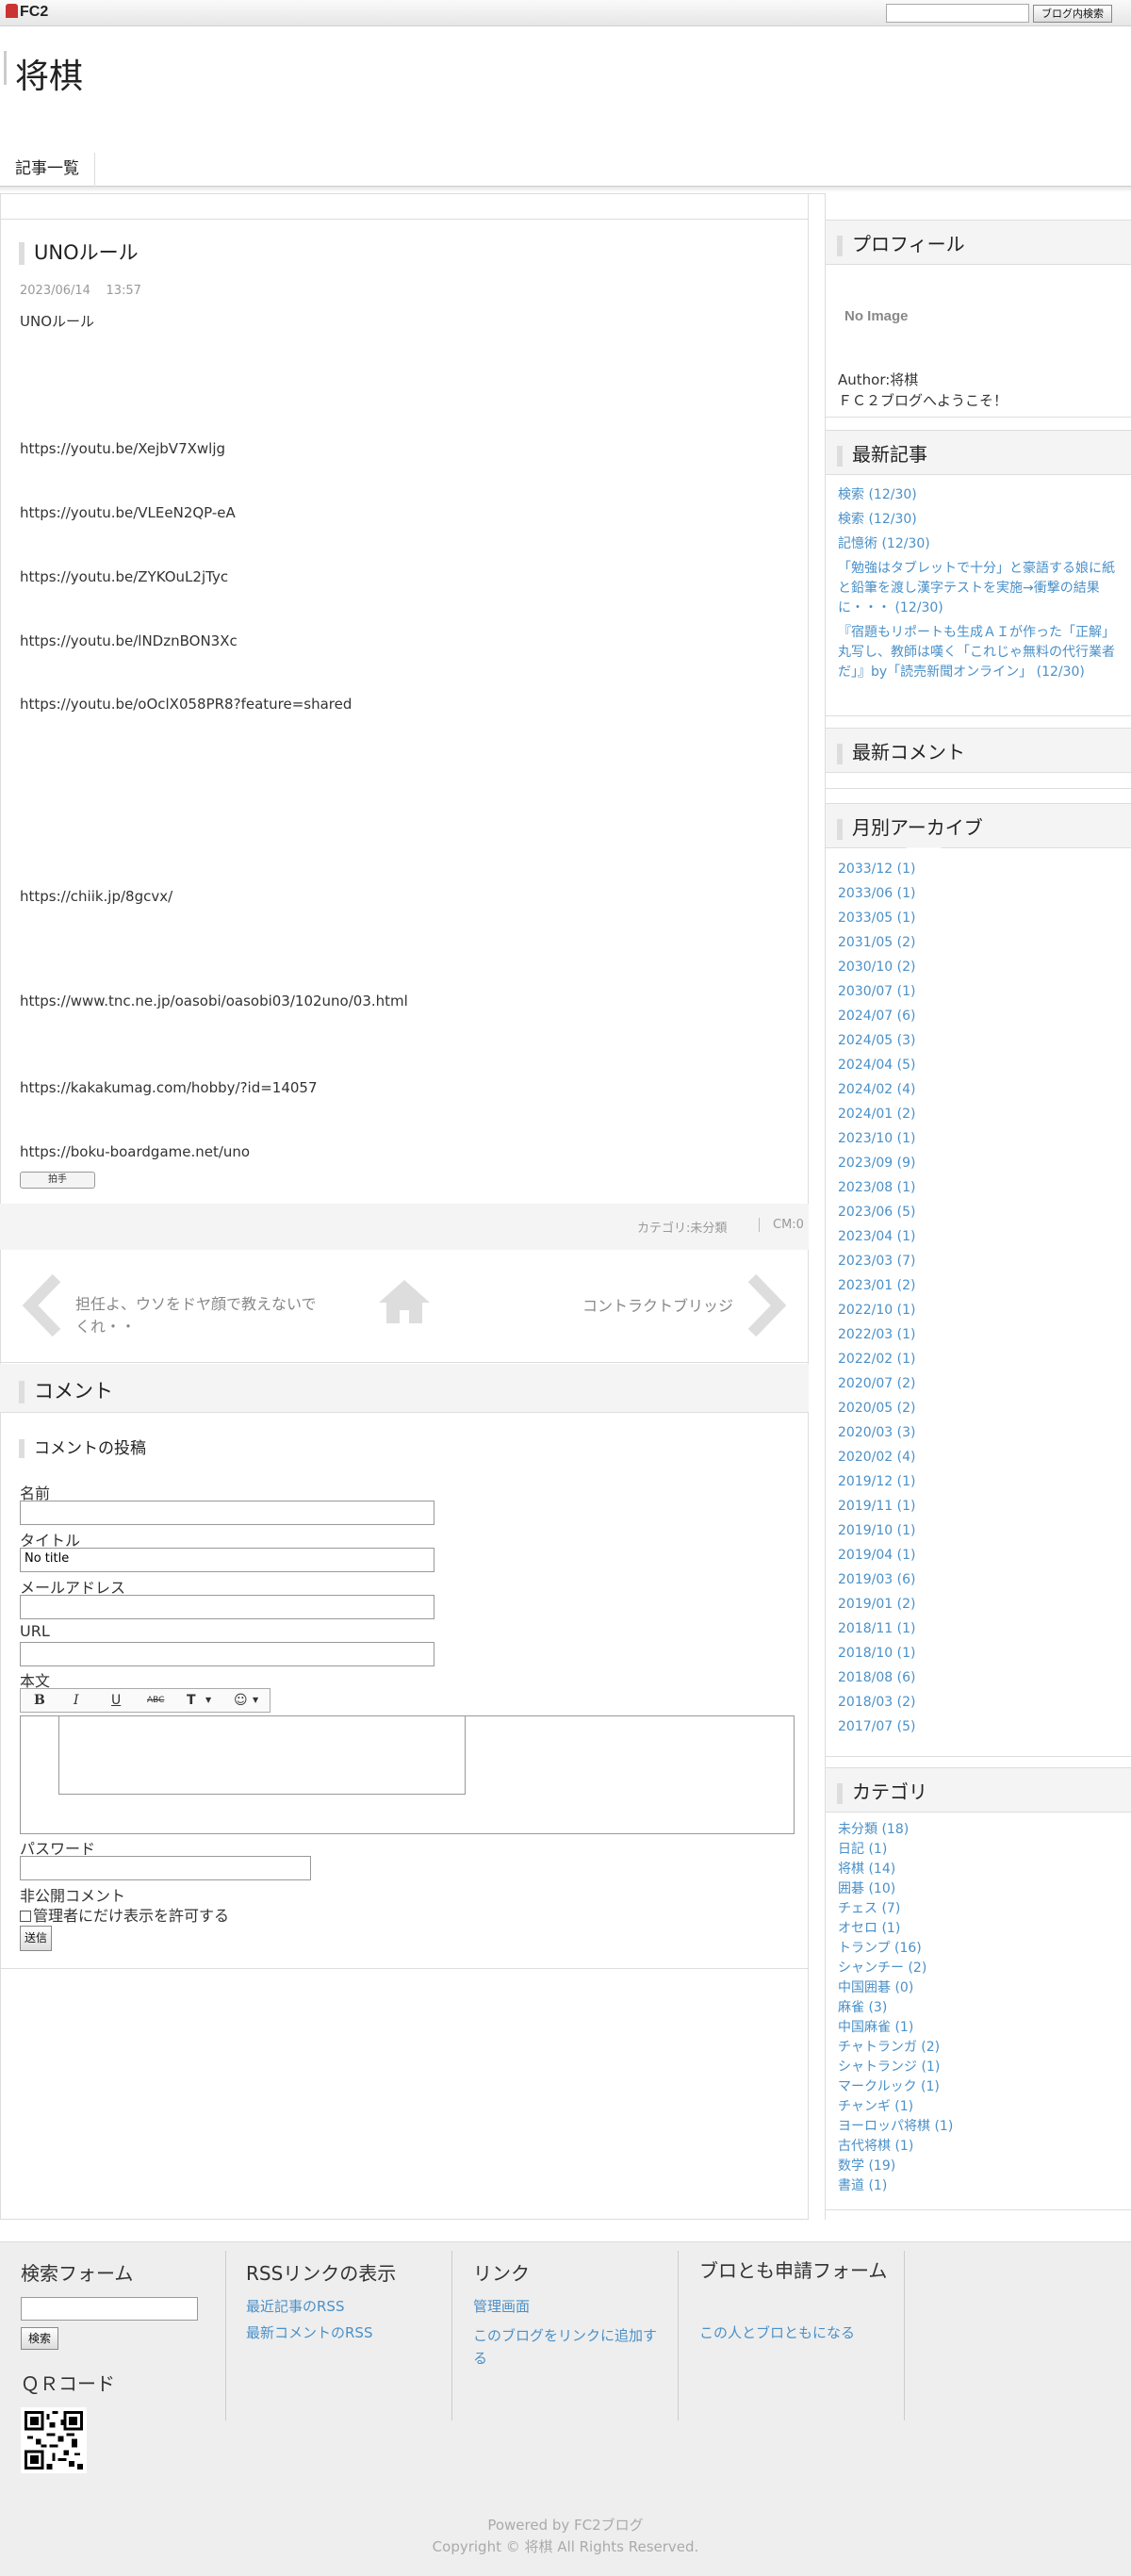 The width and height of the screenshot is (1131, 2576). Describe the element at coordinates (767, 1305) in the screenshot. I see `chevron-right-icon` at that location.